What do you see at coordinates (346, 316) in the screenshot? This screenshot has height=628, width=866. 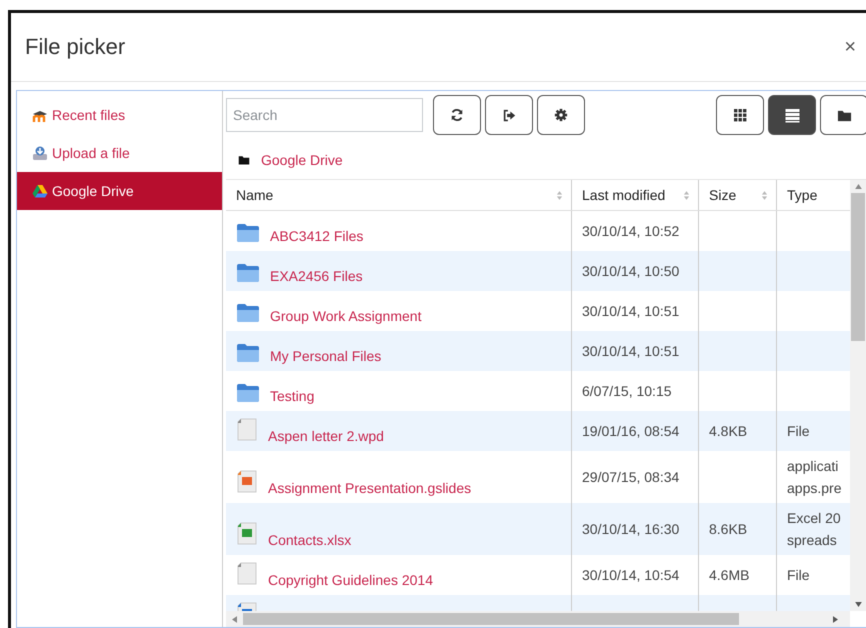 I see `file-name-link: Group Work Assignment` at bounding box center [346, 316].